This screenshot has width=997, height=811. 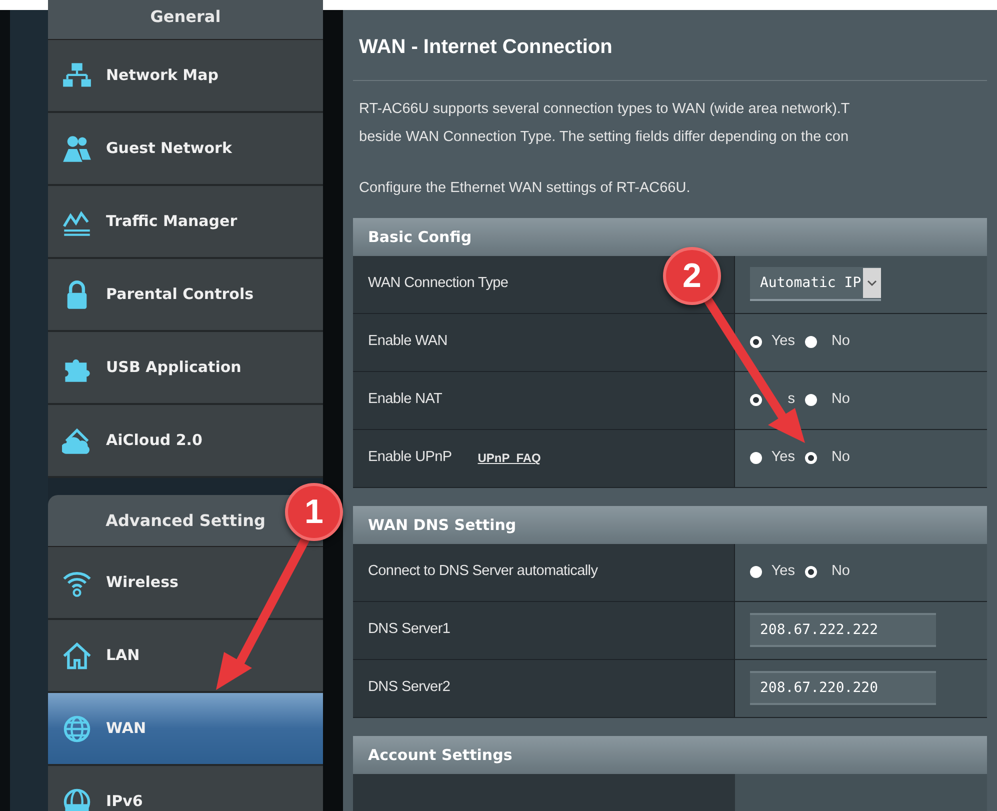 What do you see at coordinates (185, 222) in the screenshot?
I see `sidebar-item: Traffic Manager` at bounding box center [185, 222].